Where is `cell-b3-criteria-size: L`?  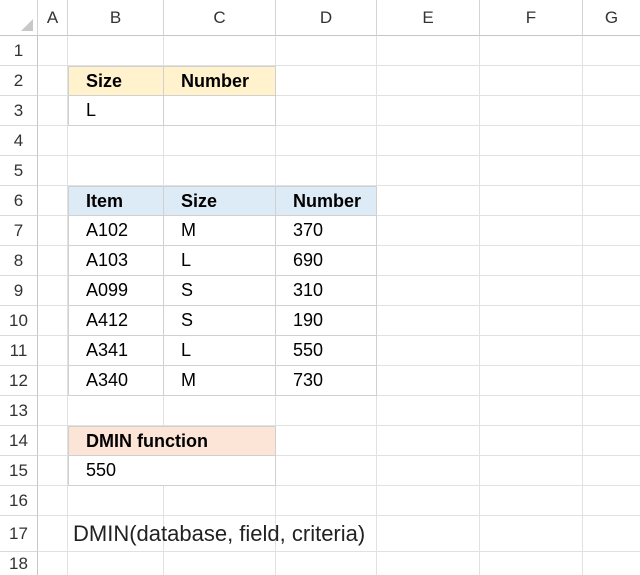 cell-b3-criteria-size: L is located at coordinates (116, 111).